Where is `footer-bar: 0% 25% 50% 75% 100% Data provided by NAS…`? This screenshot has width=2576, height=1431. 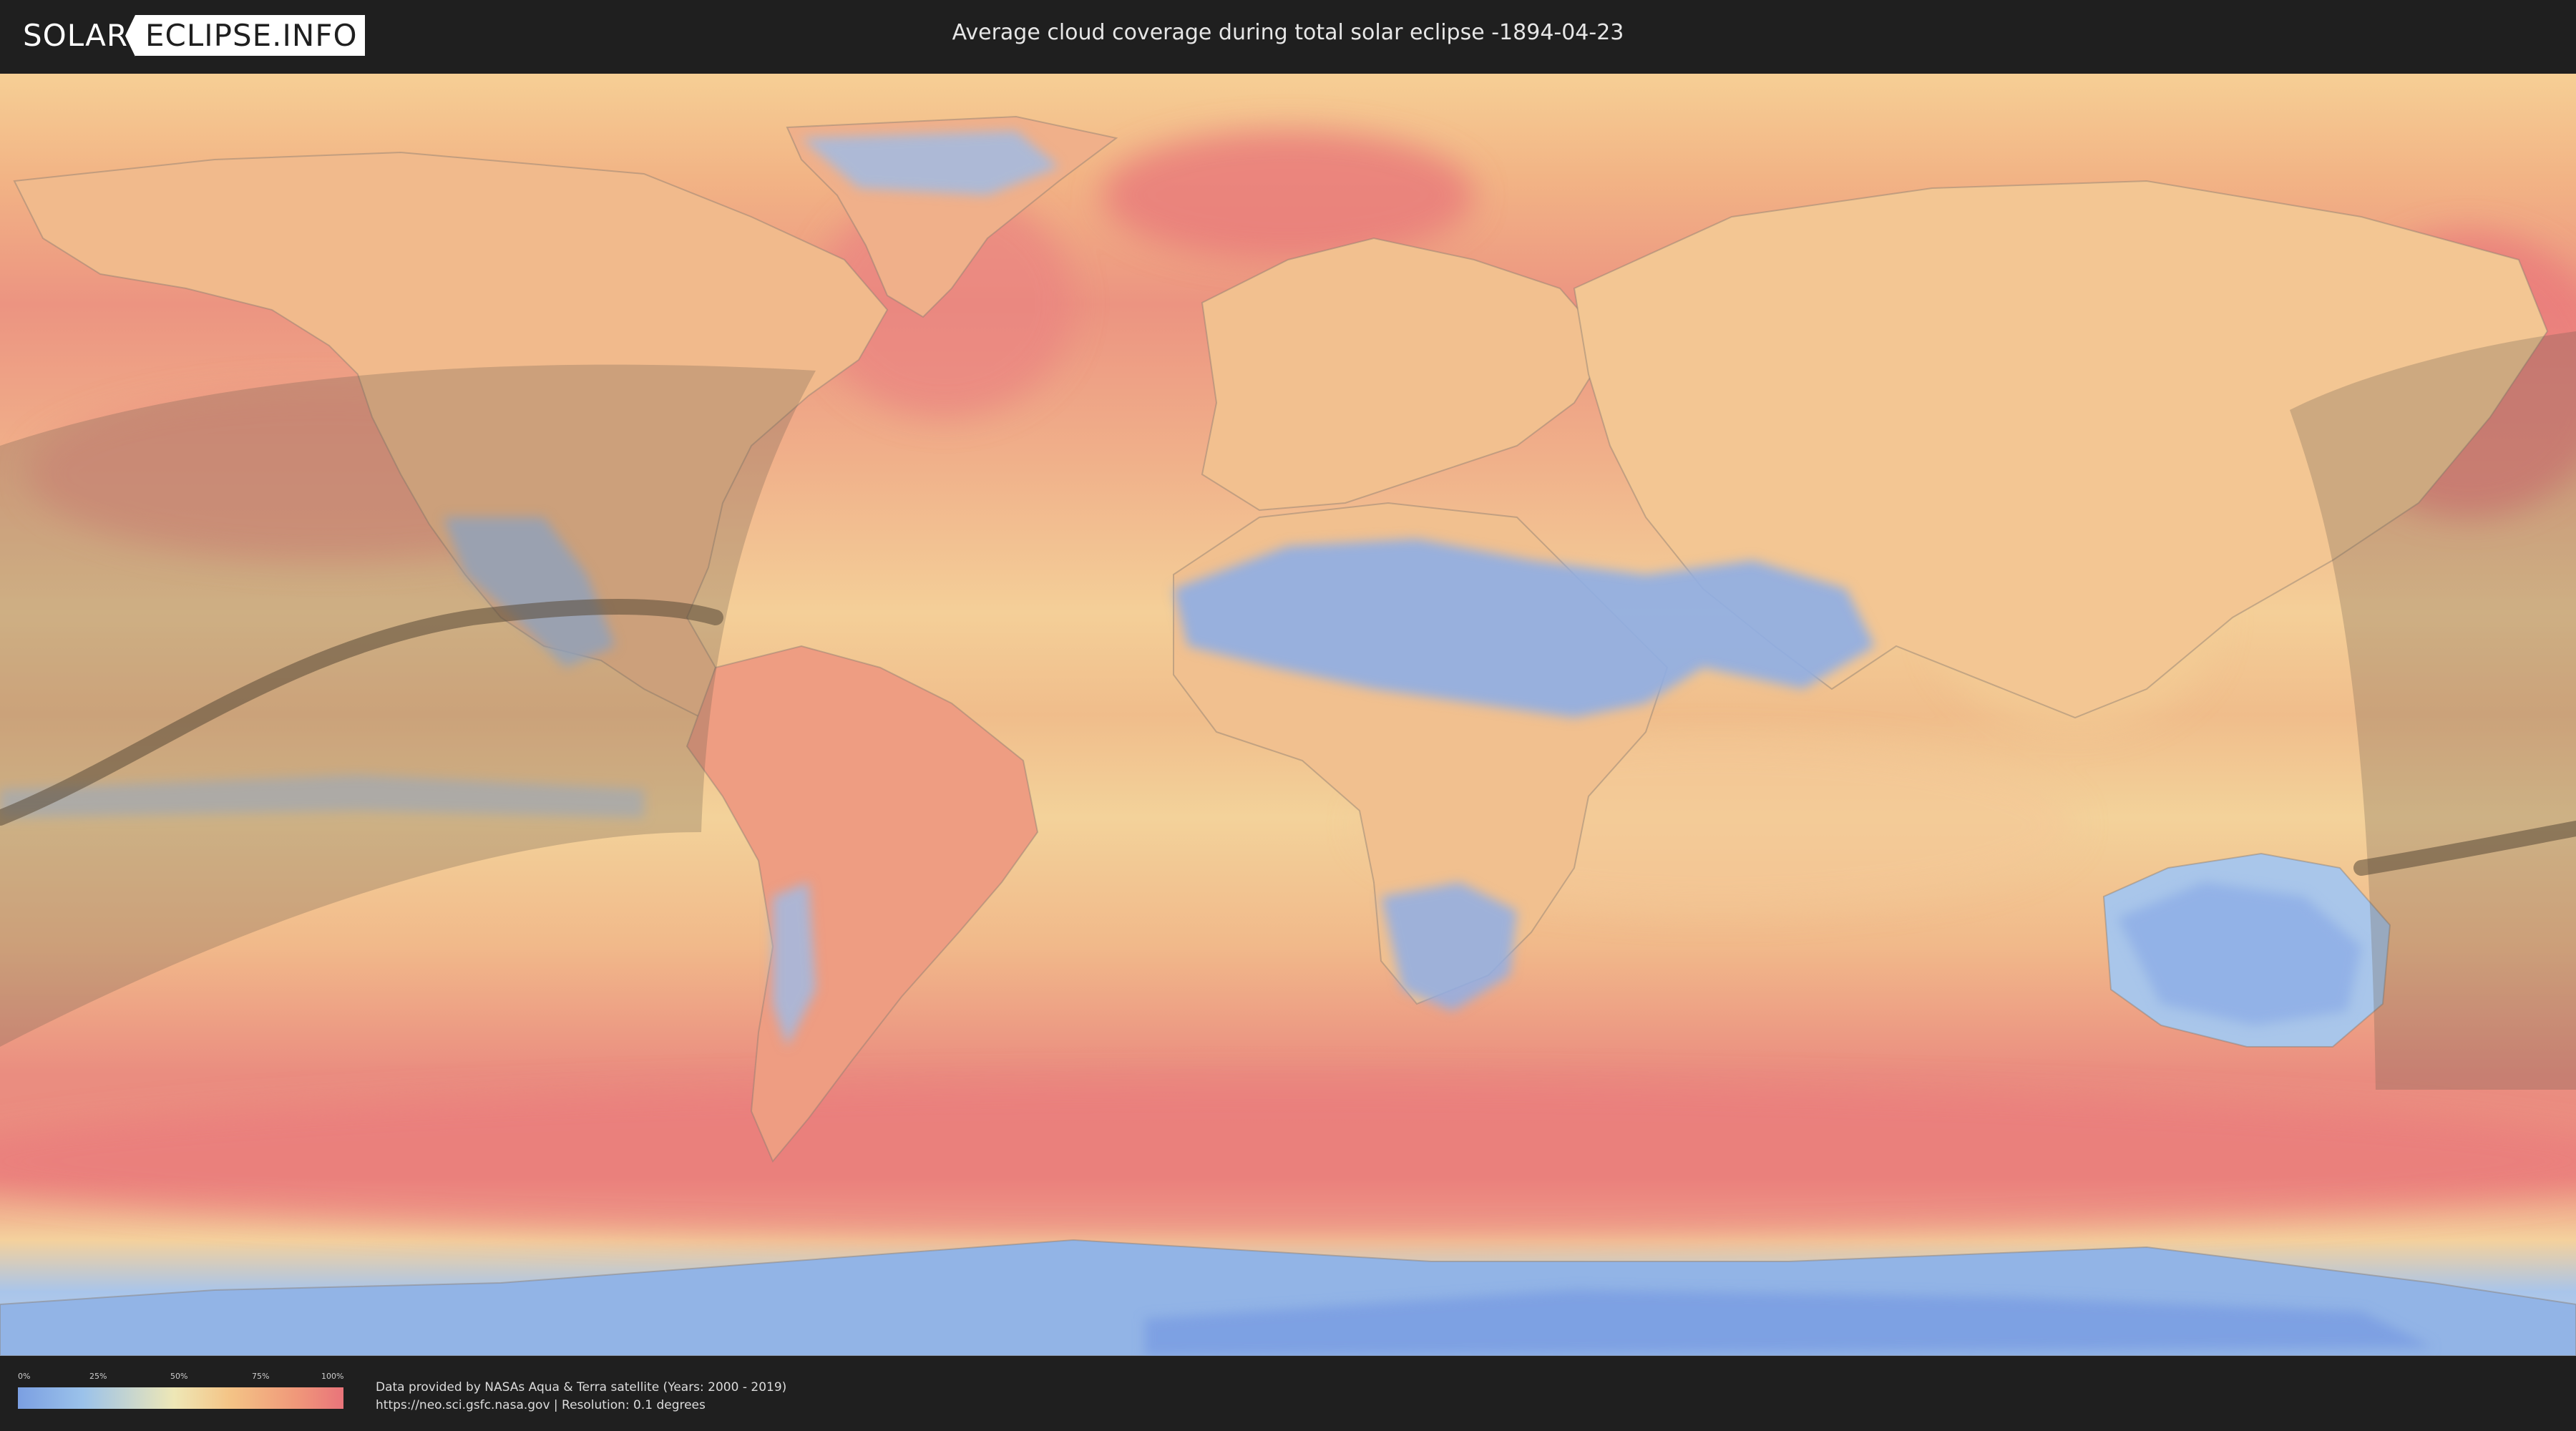
footer-bar: 0% 25% 50% 75% 100% Data provided by NAS… is located at coordinates (1288, 1393).